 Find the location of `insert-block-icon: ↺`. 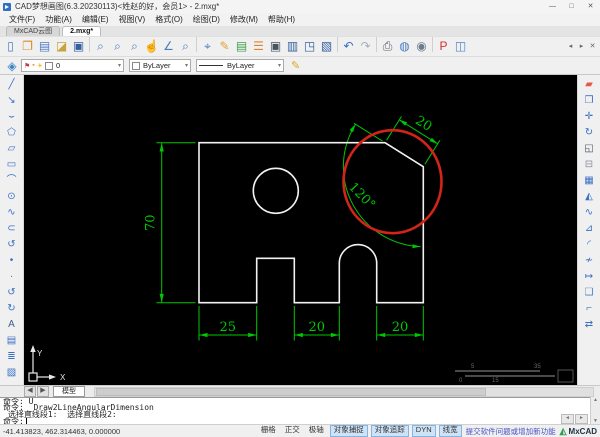

insert-block-icon: ↺ is located at coordinates (12, 293).